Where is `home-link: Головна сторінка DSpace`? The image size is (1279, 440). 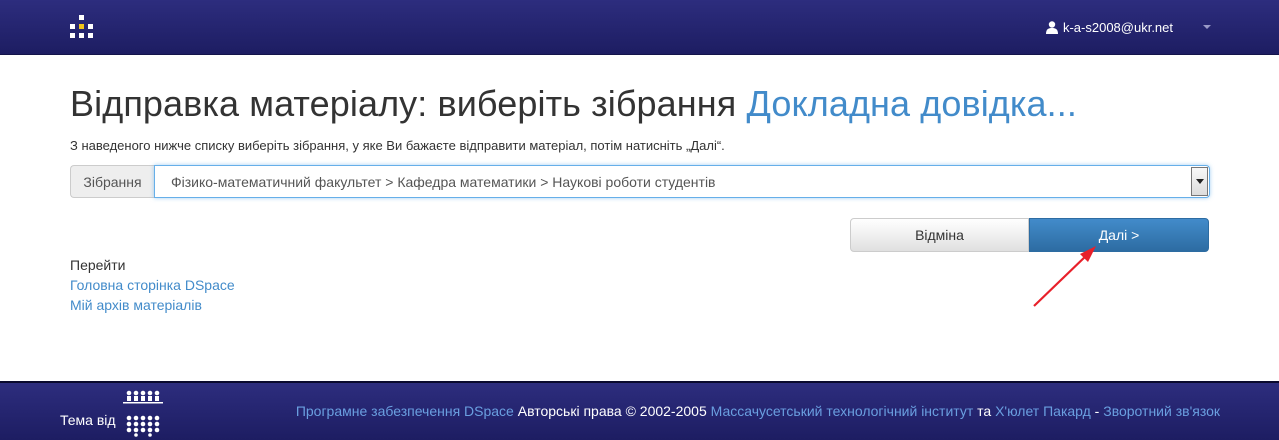
home-link: Головна сторінка DSpace is located at coordinates (152, 285).